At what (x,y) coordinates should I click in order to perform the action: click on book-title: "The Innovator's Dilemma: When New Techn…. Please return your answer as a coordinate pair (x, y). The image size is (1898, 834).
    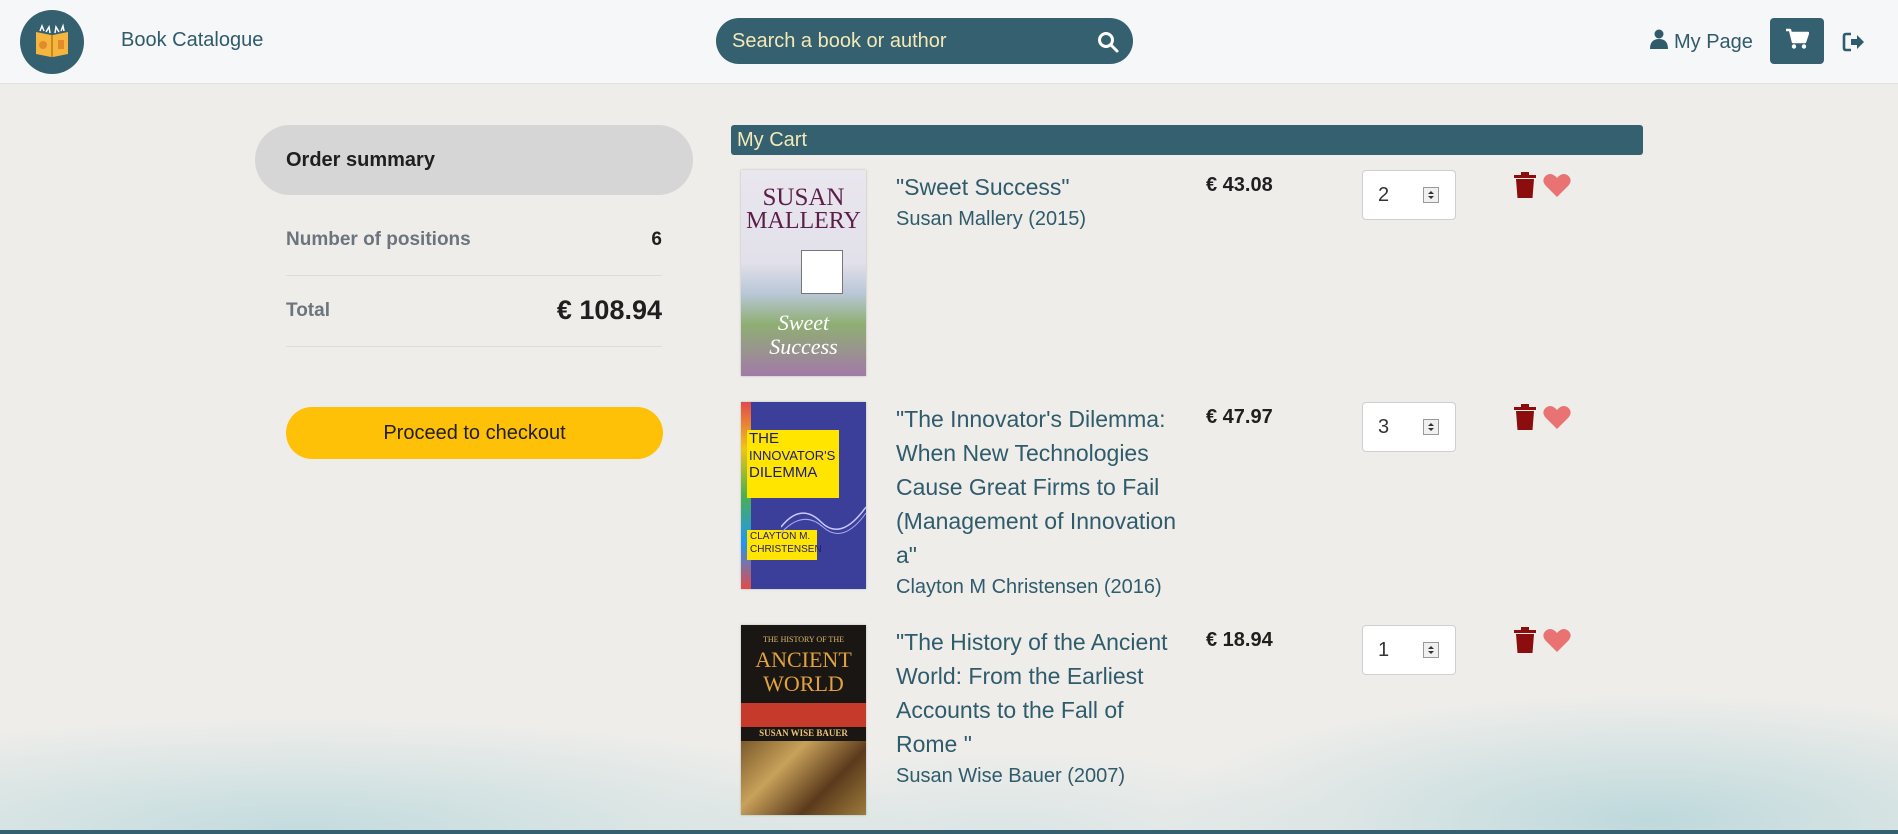
    Looking at the image, I should click on (1036, 487).